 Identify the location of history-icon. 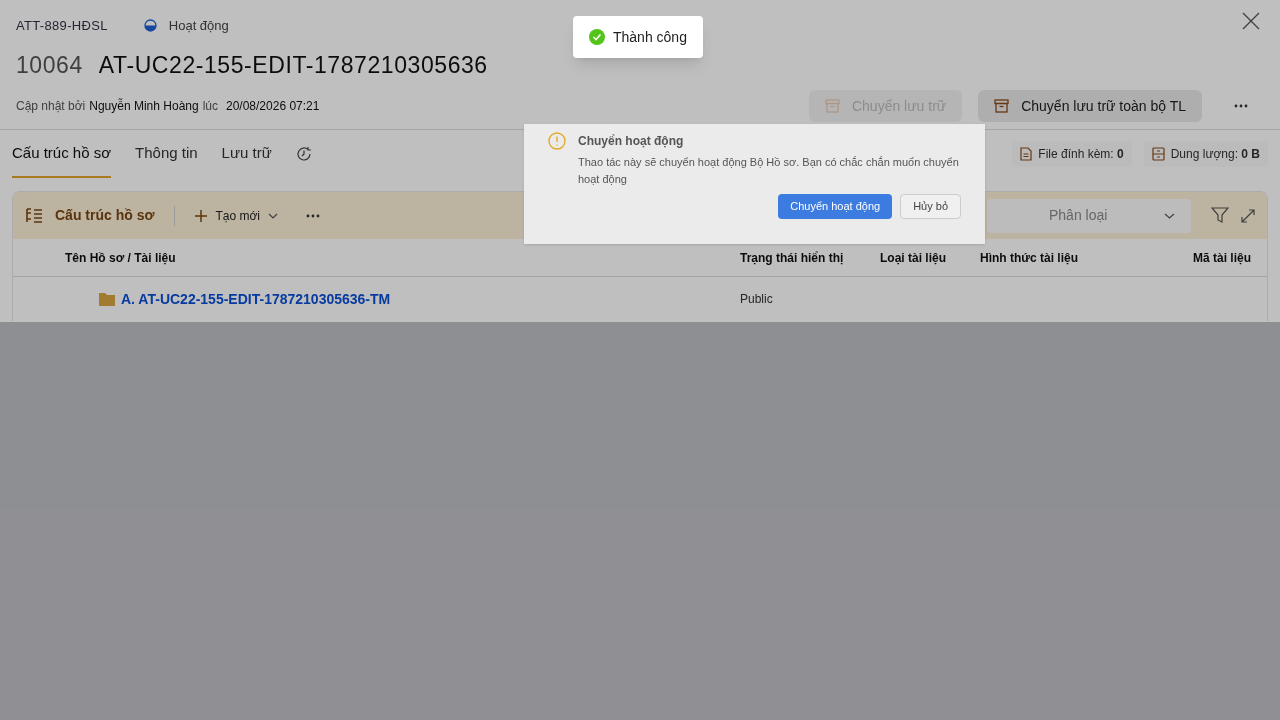
(303, 154).